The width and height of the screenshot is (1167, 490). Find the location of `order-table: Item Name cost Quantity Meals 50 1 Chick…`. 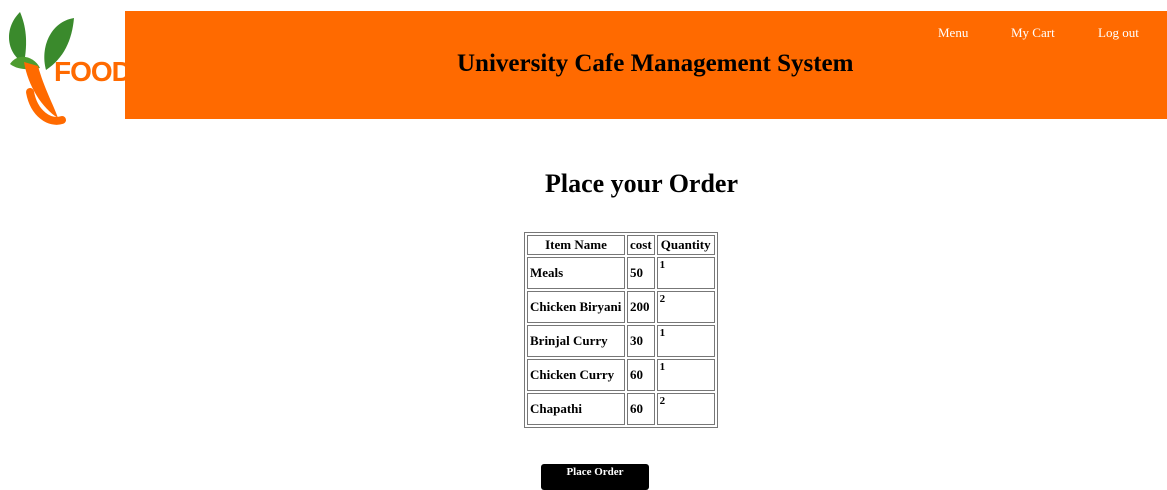

order-table: Item Name cost Quantity Meals 50 1 Chick… is located at coordinates (621, 330).